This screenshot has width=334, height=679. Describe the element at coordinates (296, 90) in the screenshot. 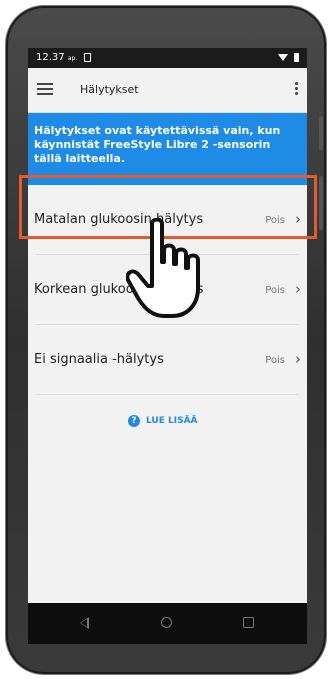

I see `more-vert-icon` at that location.